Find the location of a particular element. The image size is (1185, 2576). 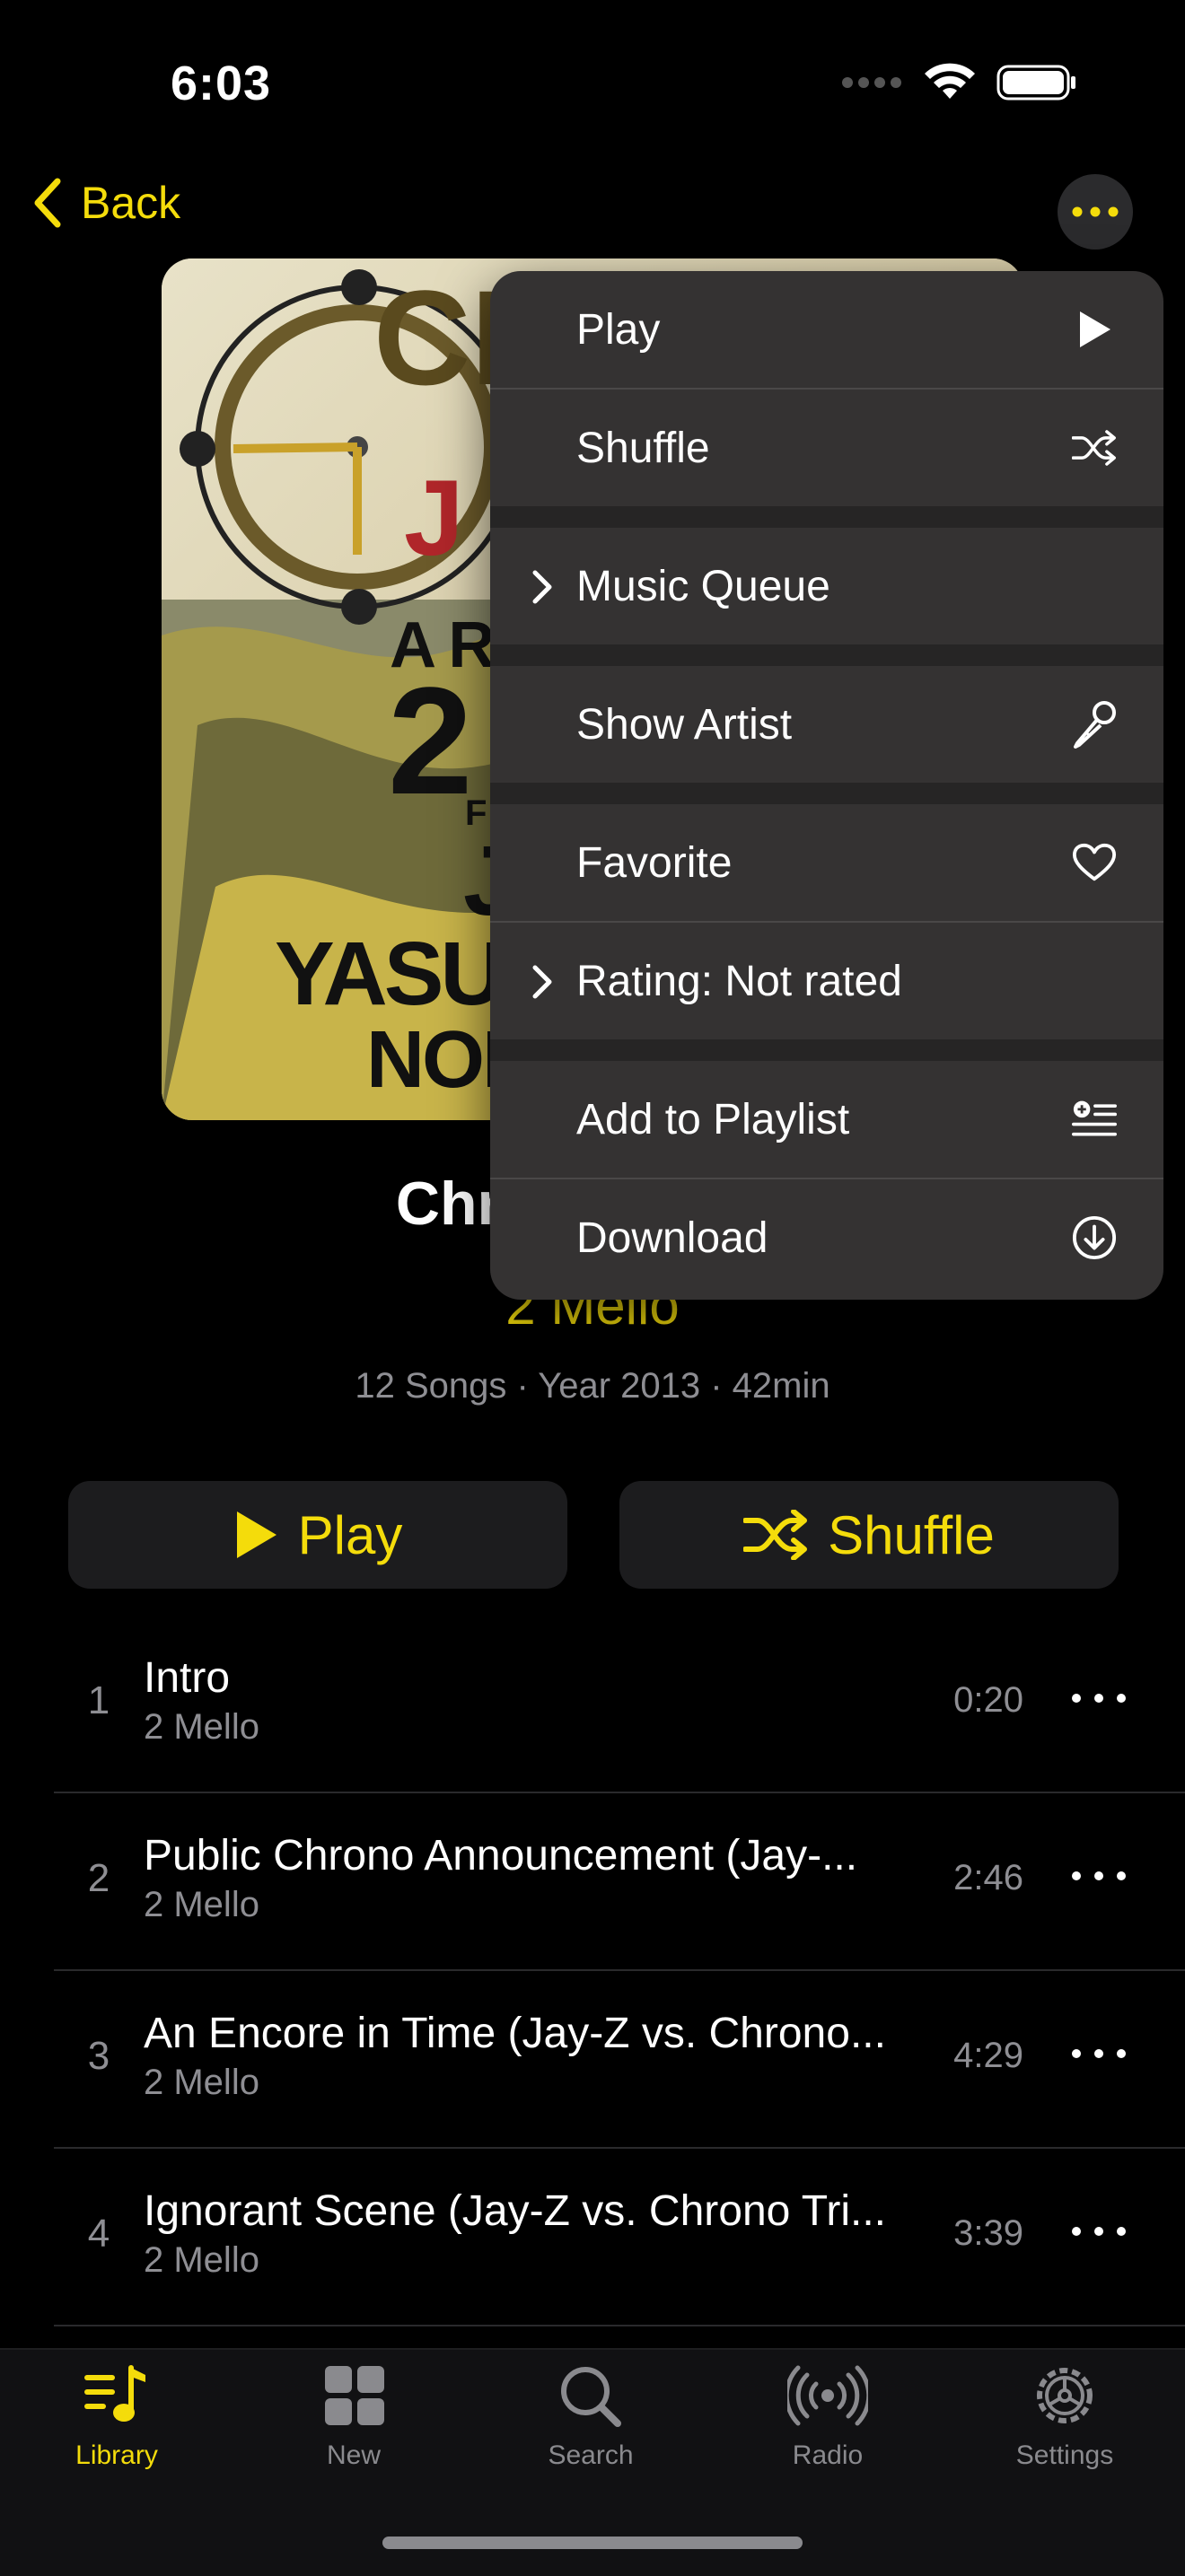

menu-item-favorite: Favorite is located at coordinates (826, 862).